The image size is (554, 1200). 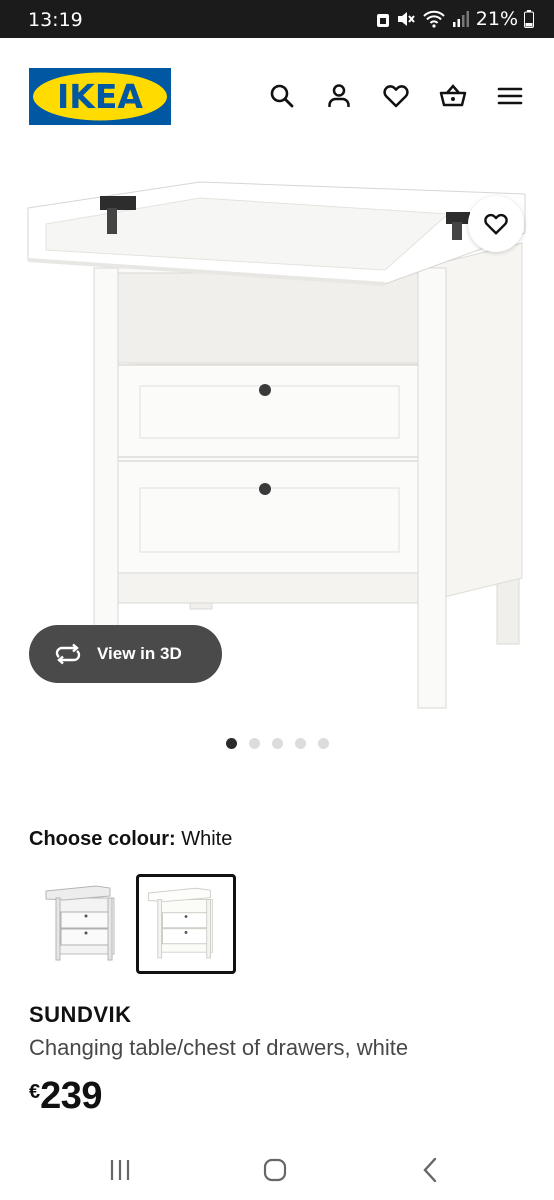 I want to click on logo-text: IKEA, so click(x=100, y=96).